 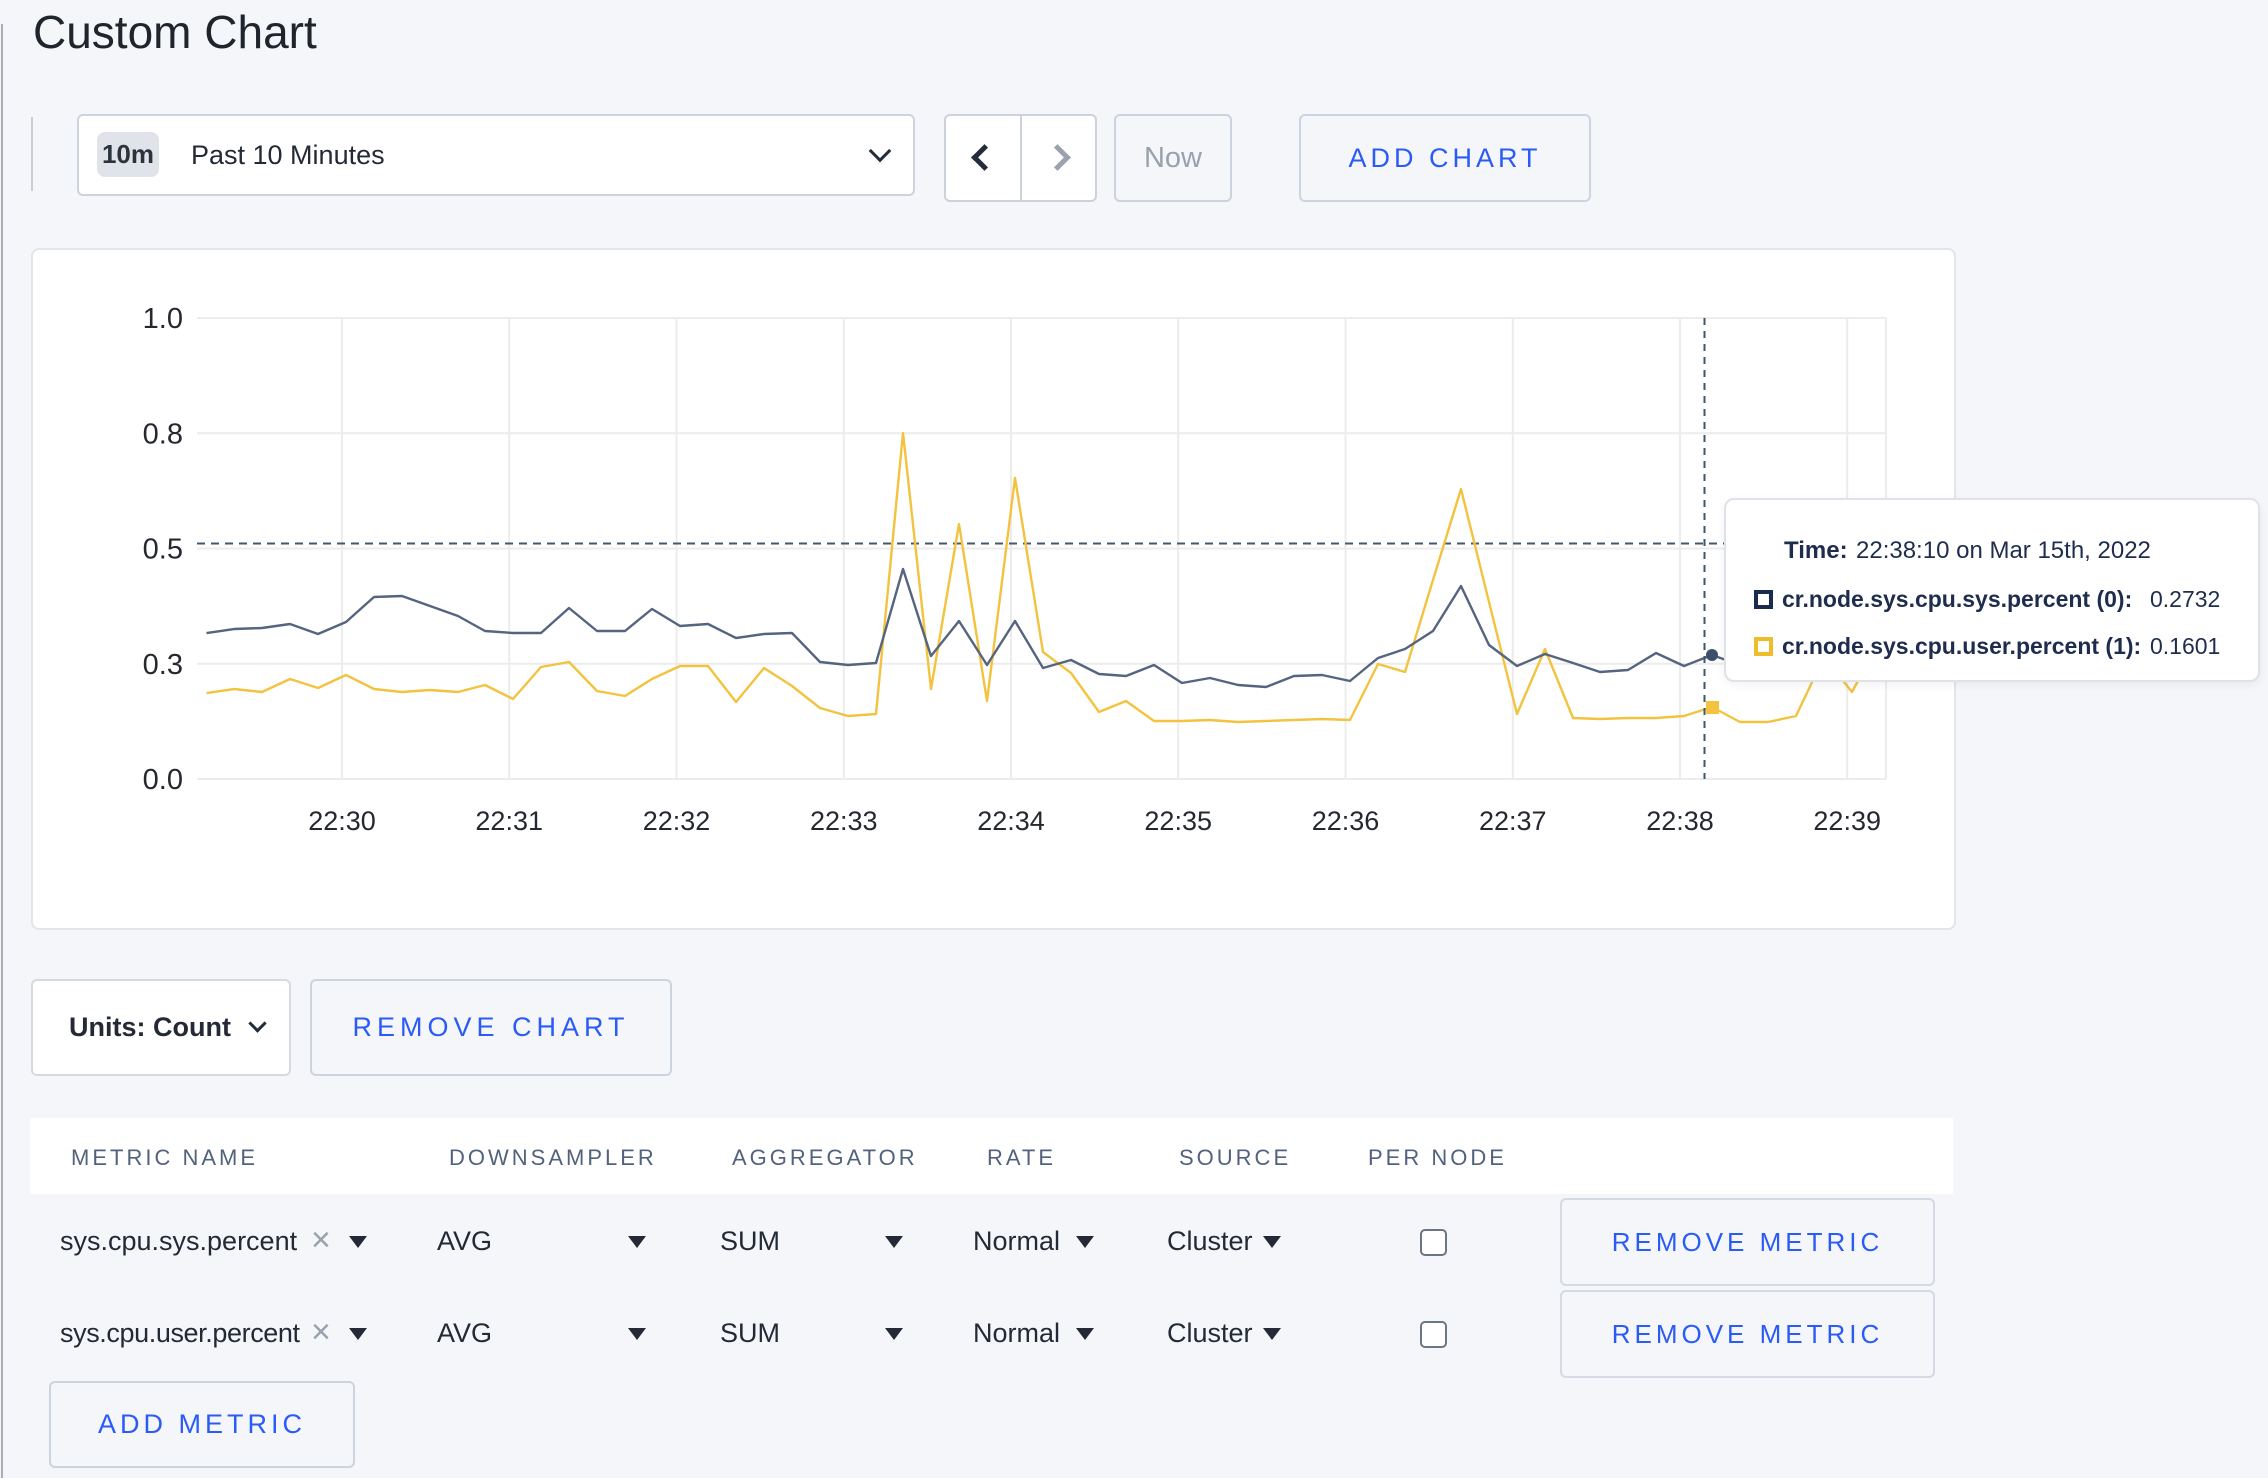 What do you see at coordinates (1346, 821) in the screenshot?
I see `svg-text: 22:36` at bounding box center [1346, 821].